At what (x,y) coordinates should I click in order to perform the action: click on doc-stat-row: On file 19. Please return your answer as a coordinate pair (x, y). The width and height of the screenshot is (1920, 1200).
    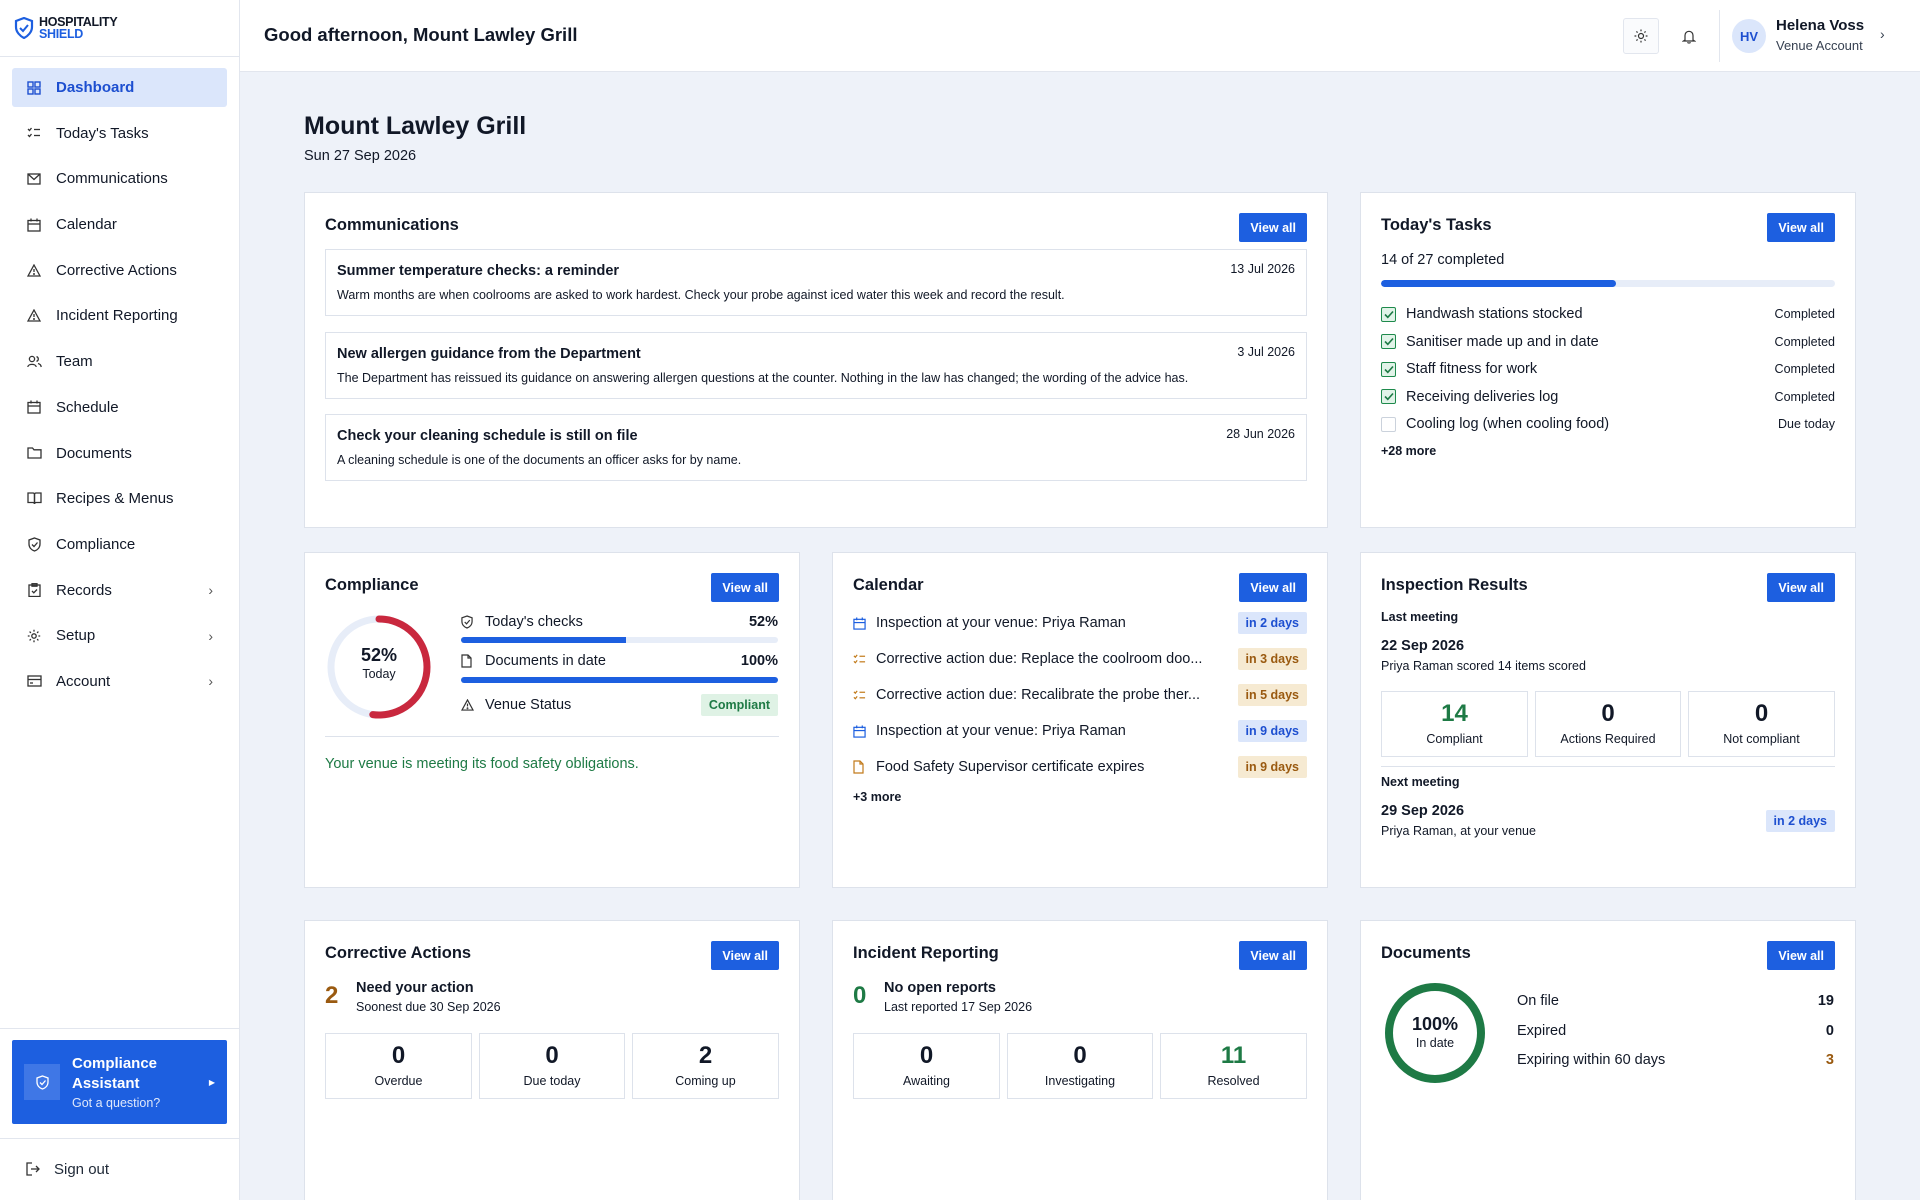
    Looking at the image, I should click on (1675, 1001).